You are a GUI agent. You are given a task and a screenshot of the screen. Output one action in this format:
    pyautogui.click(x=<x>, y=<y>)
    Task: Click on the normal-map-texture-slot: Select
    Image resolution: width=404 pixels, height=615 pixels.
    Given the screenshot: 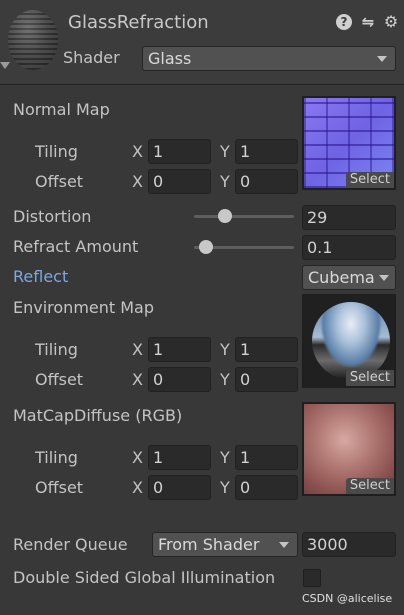 What is the action you would take?
    pyautogui.click(x=349, y=143)
    